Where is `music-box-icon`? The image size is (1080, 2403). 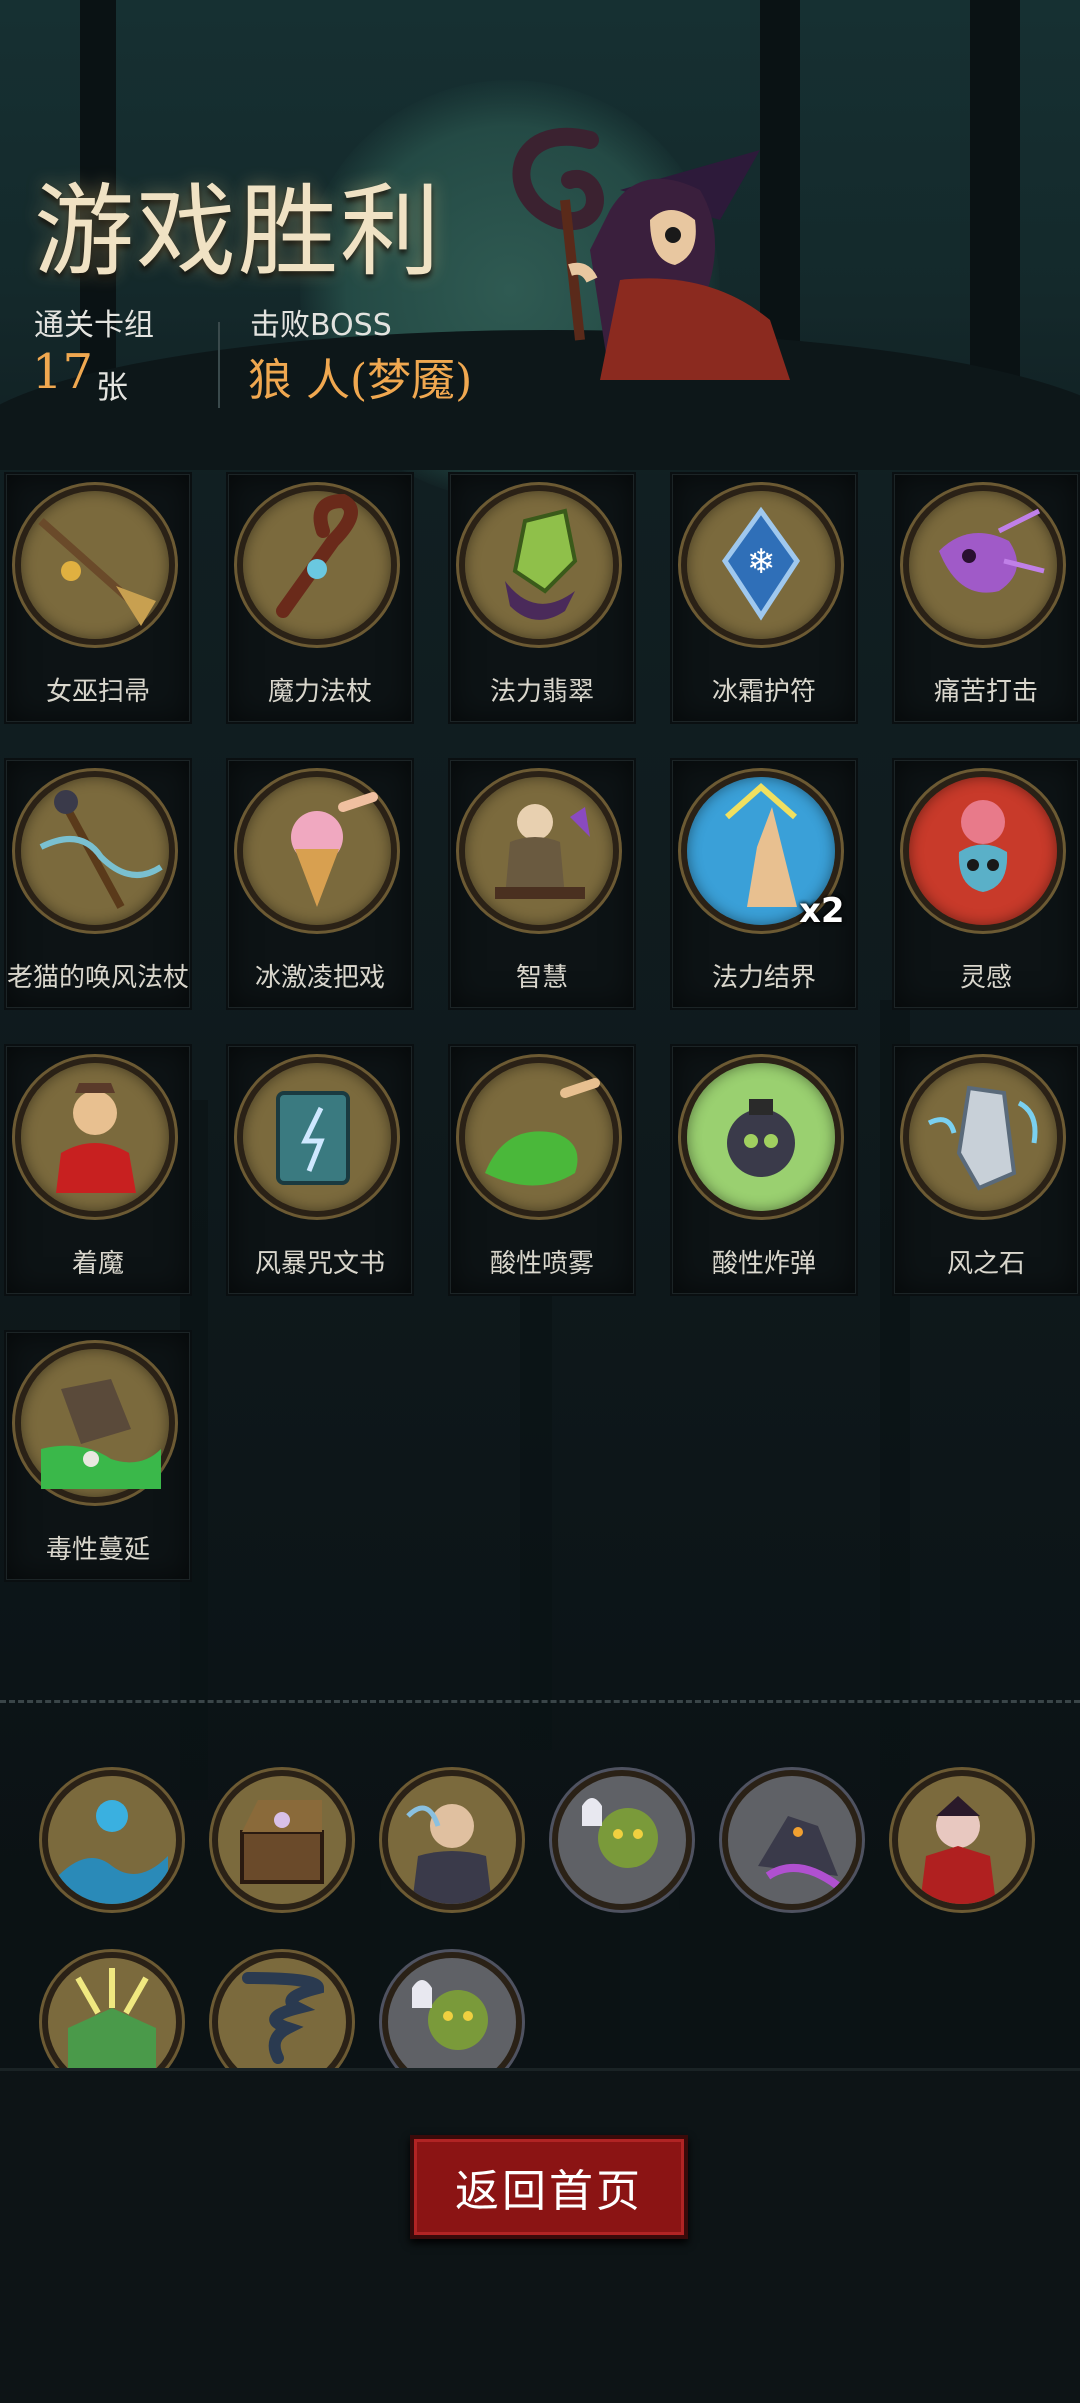 music-box-icon is located at coordinates (282, 1840).